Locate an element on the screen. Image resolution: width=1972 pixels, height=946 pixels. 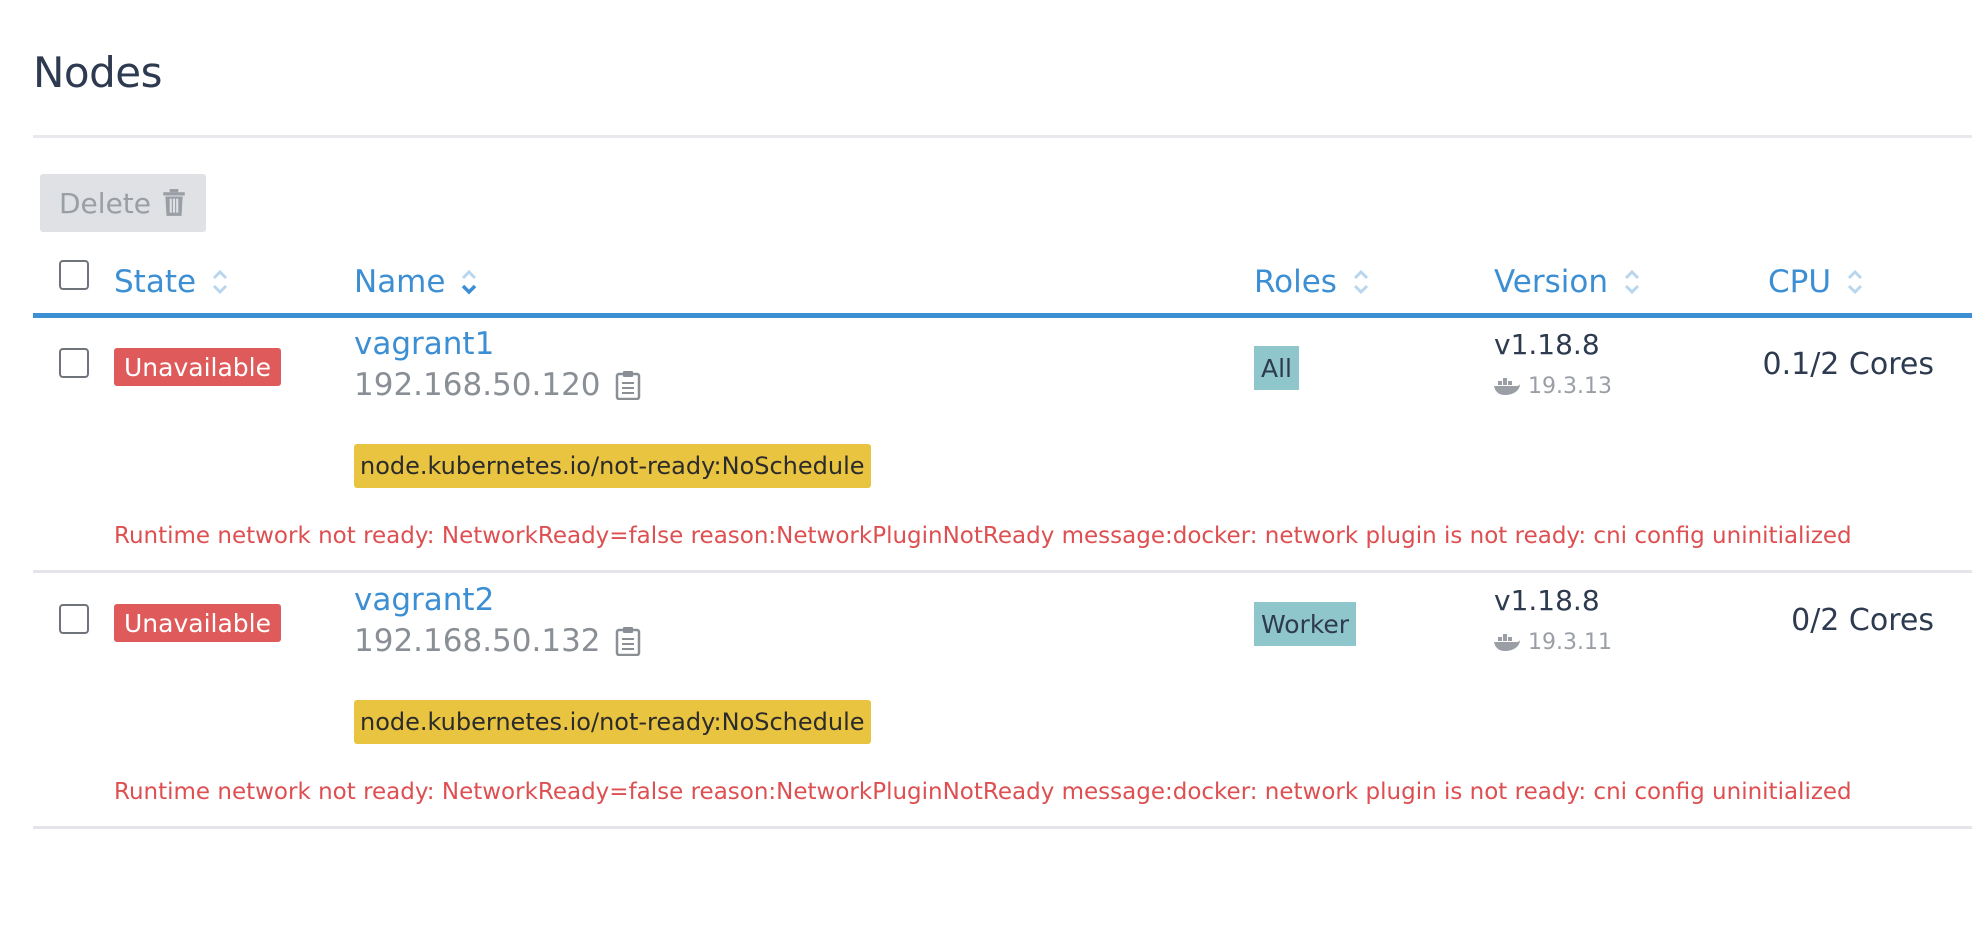
column-header-version-label: Version is located at coordinates (1551, 282).